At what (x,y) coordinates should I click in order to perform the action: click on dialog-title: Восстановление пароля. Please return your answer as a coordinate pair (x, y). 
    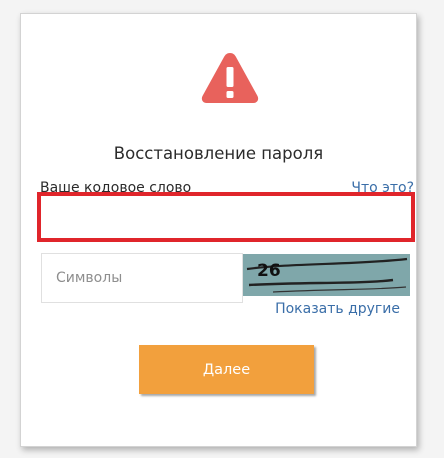
    Looking at the image, I should click on (218, 153).